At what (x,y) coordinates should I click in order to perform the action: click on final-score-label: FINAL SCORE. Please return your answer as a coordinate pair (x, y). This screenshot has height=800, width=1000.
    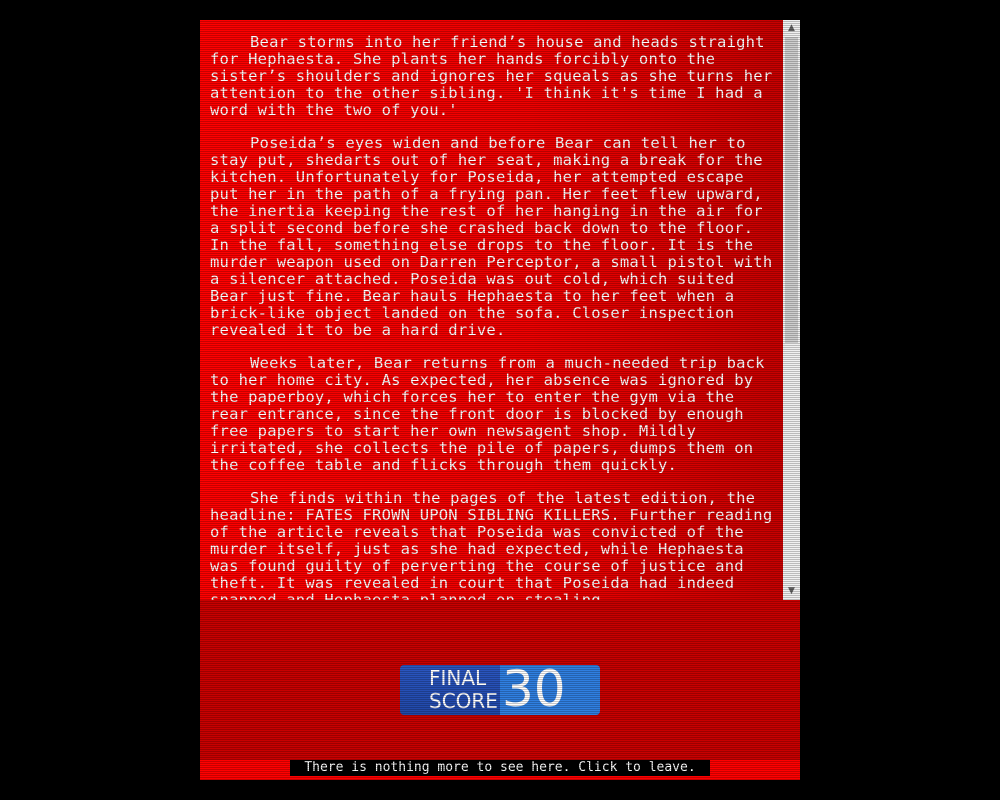
    Looking at the image, I should click on (465, 690).